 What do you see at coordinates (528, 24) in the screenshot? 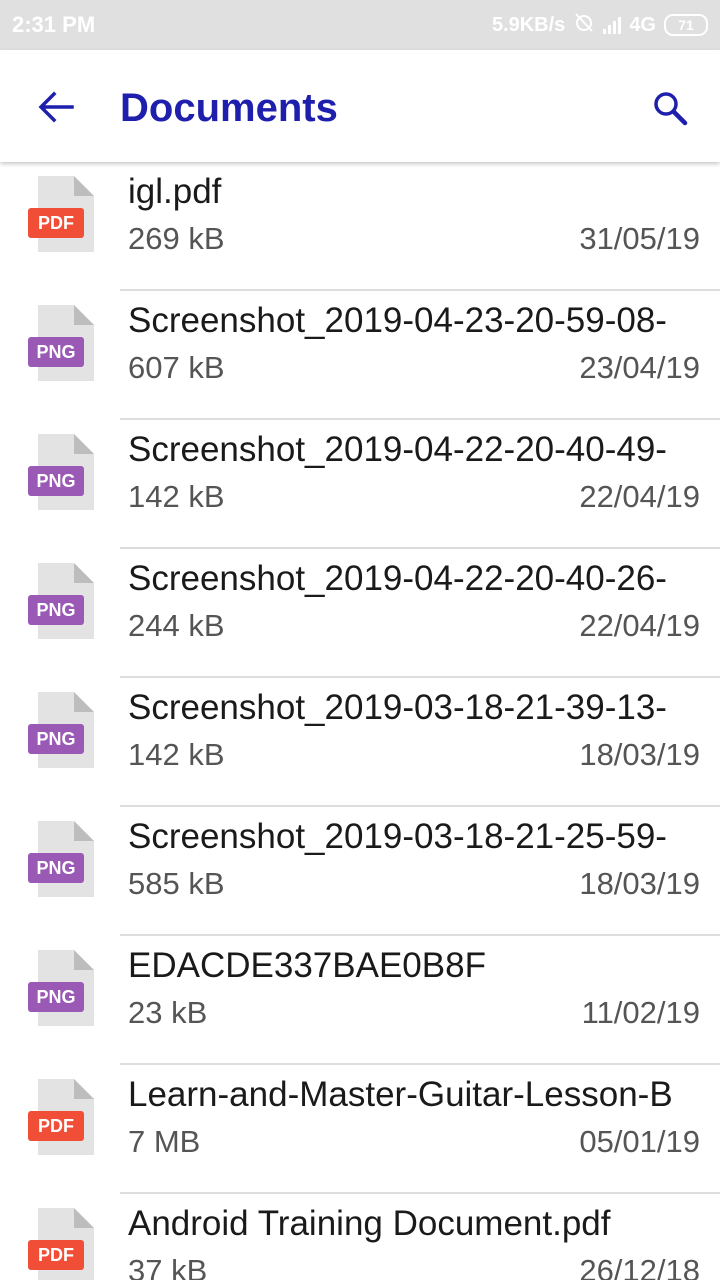
I see `network-speed: 5.9KB/s` at bounding box center [528, 24].